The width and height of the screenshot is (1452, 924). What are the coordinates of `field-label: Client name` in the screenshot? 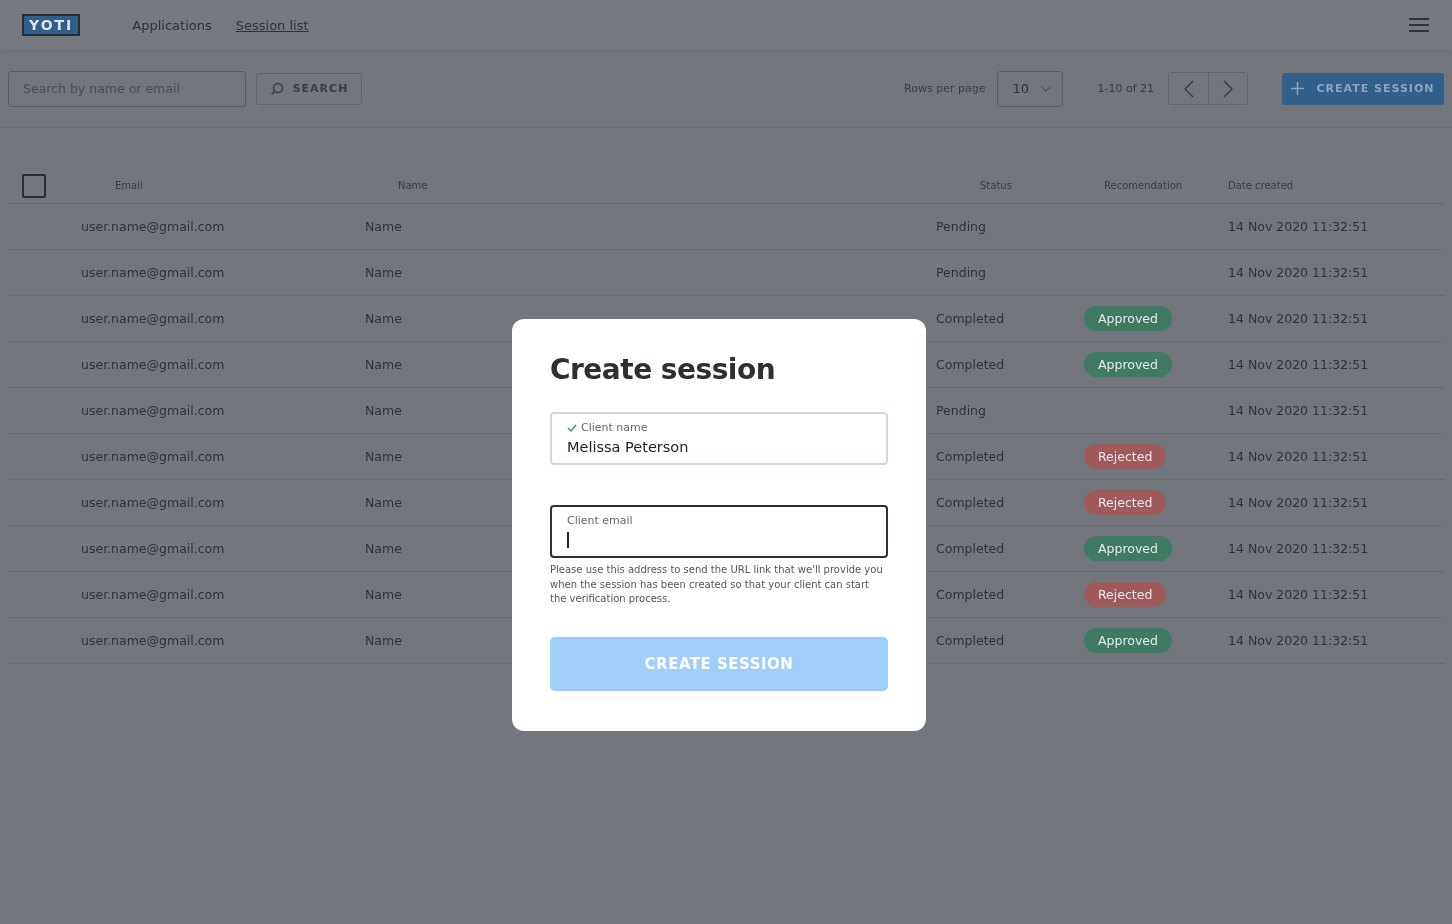 It's located at (614, 427).